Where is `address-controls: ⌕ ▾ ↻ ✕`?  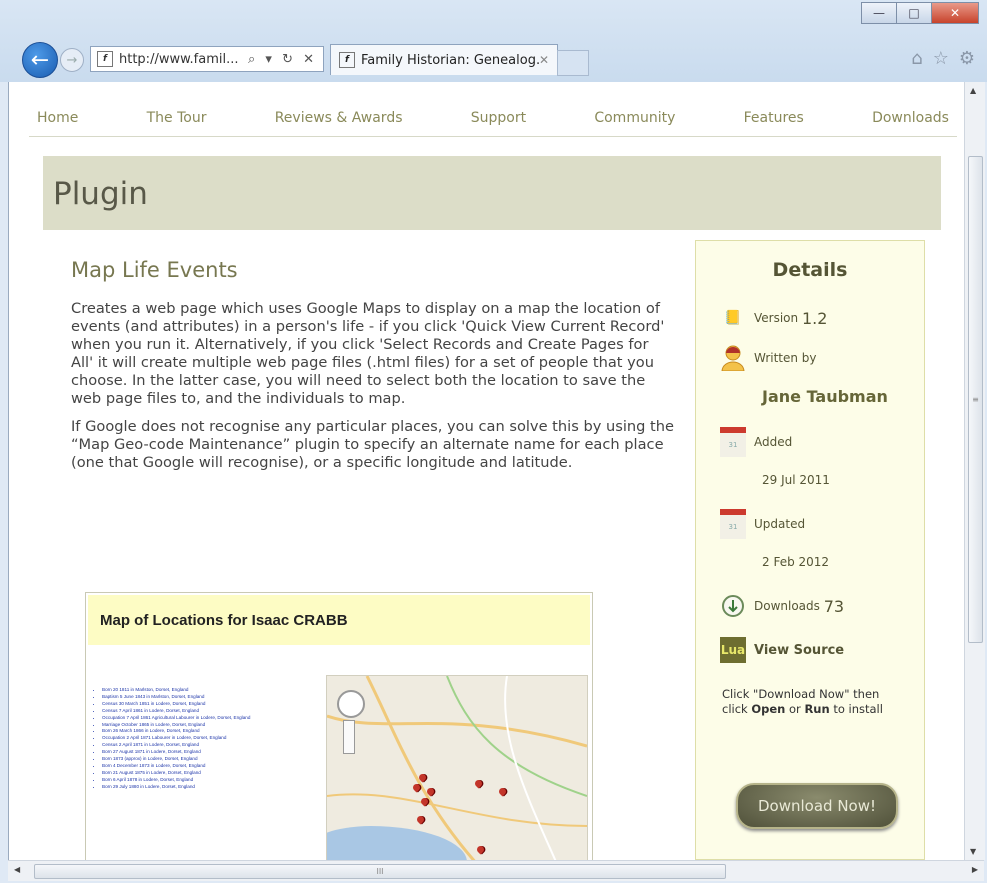
address-controls: ⌕ ▾ ↻ ✕ is located at coordinates (285, 59).